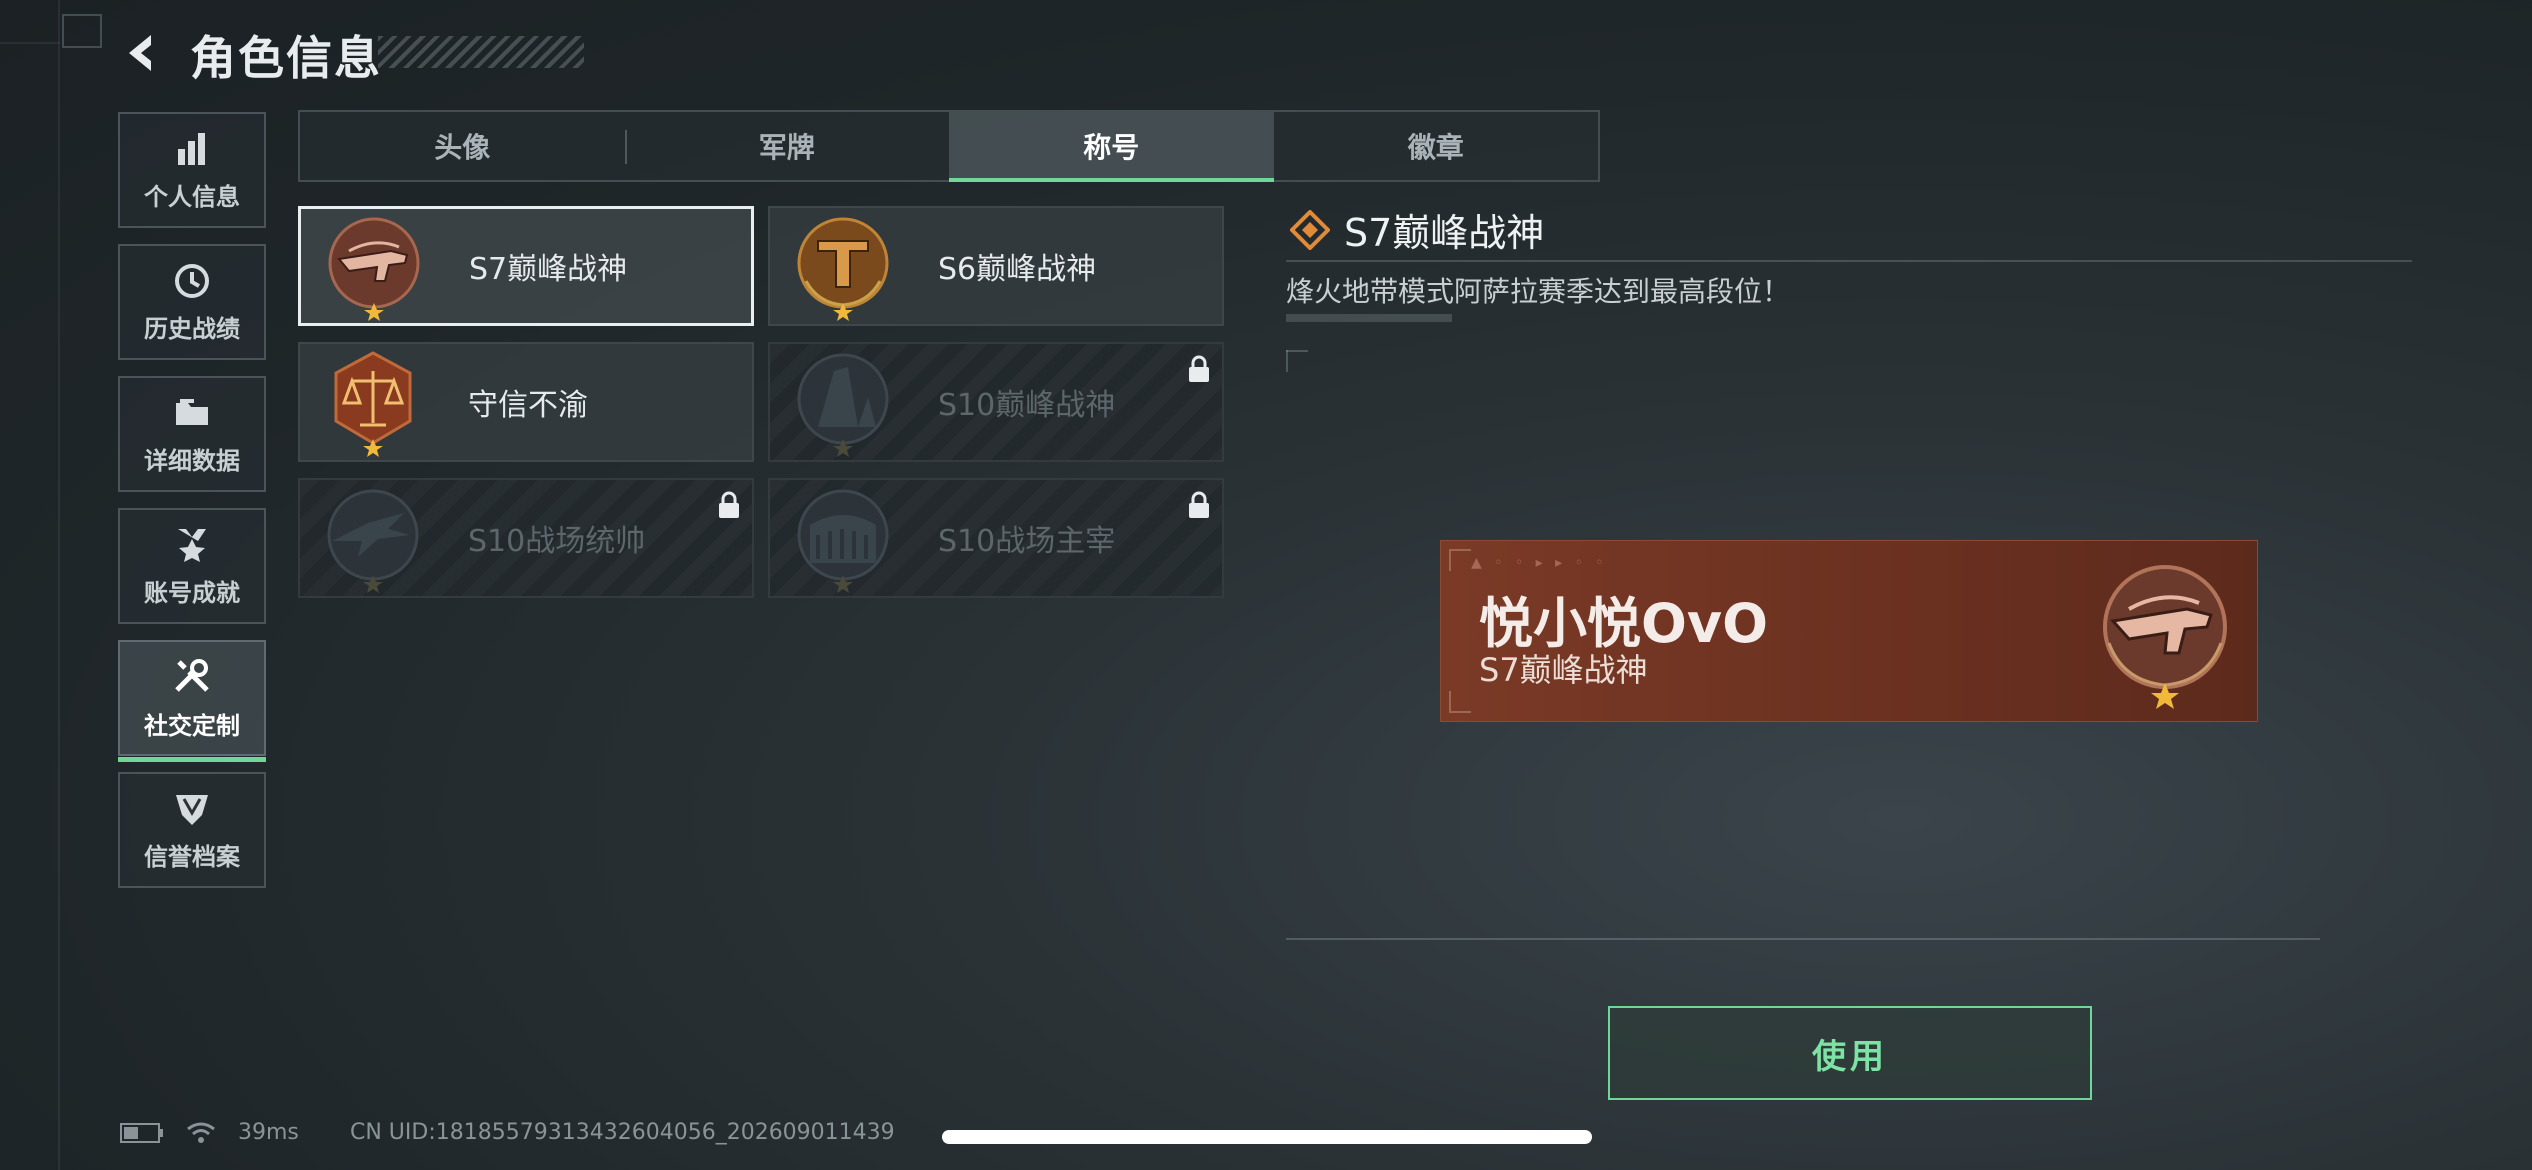 Image resolution: width=2532 pixels, height=1170 pixels. Describe the element at coordinates (192, 566) in the screenshot. I see `nav-achievements: 账号成就` at that location.